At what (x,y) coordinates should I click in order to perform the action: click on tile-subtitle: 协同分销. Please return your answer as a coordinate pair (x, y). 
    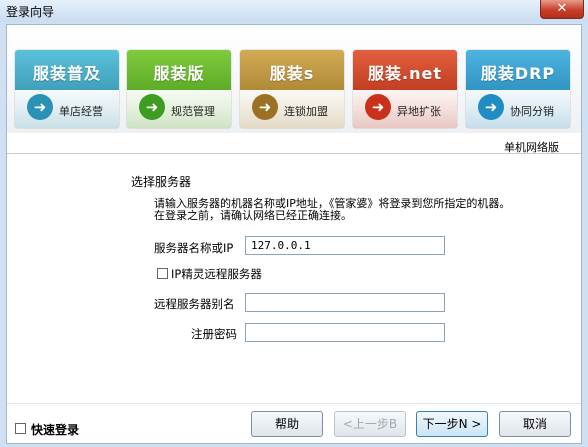
    Looking at the image, I should click on (532, 111).